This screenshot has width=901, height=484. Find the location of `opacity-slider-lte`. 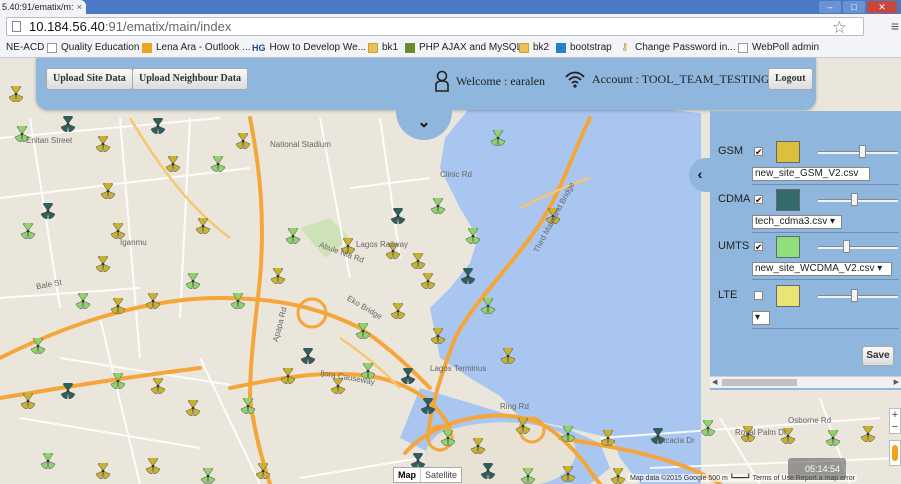

opacity-slider-lte is located at coordinates (858, 296).